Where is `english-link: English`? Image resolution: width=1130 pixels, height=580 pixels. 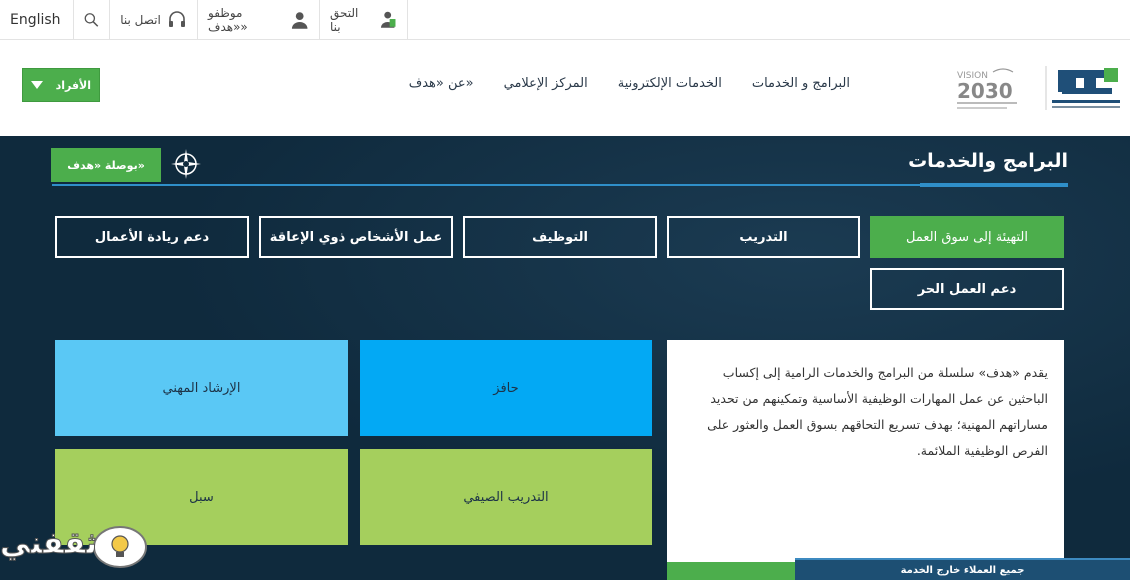
english-link: English is located at coordinates (35, 20).